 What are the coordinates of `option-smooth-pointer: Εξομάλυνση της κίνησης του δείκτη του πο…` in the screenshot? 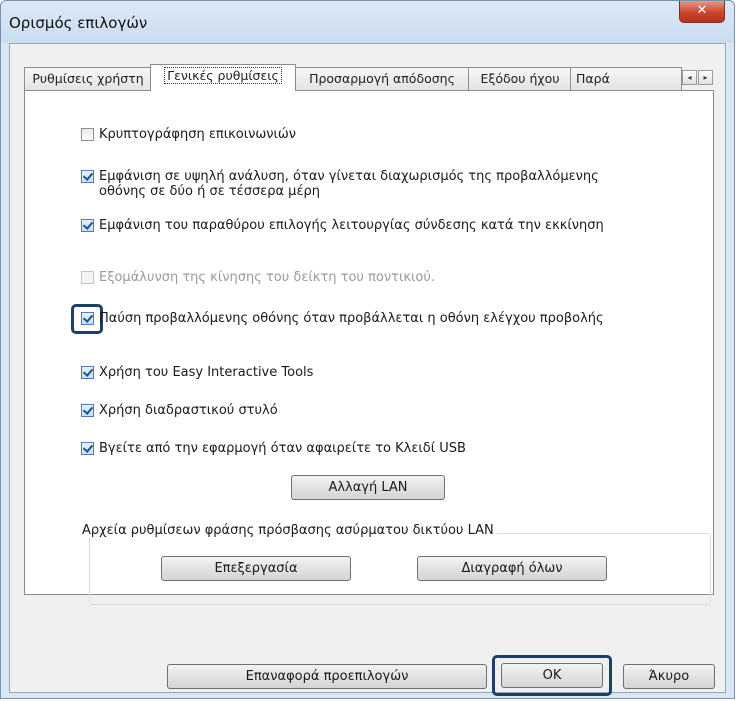 It's located at (258, 277).